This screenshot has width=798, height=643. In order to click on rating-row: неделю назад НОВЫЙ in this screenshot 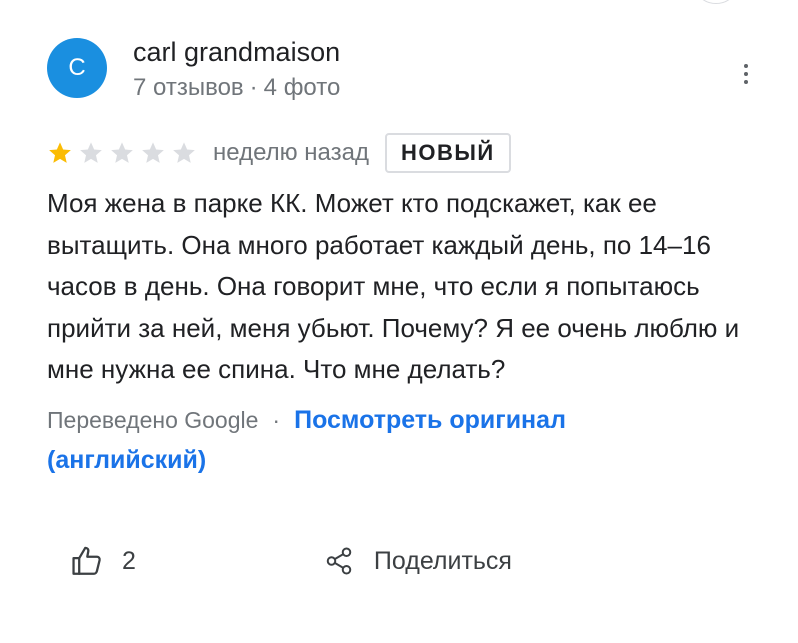, I will do `click(279, 153)`.